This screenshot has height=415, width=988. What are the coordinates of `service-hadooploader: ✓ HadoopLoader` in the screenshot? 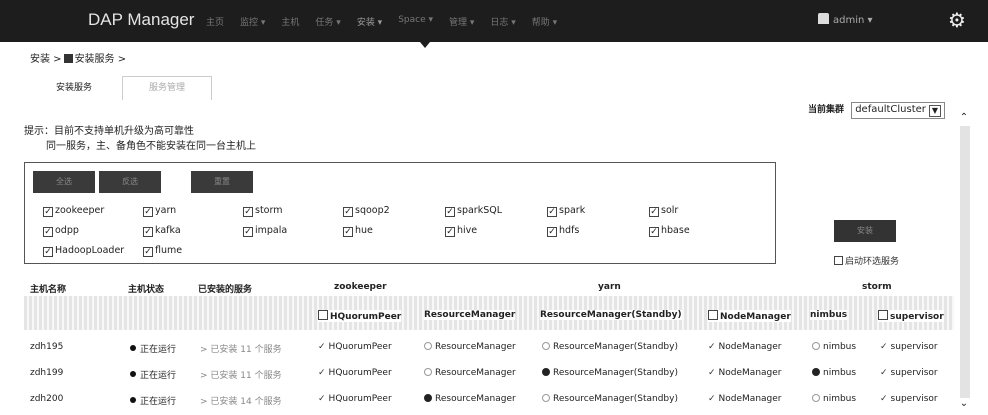 It's located at (83, 251).